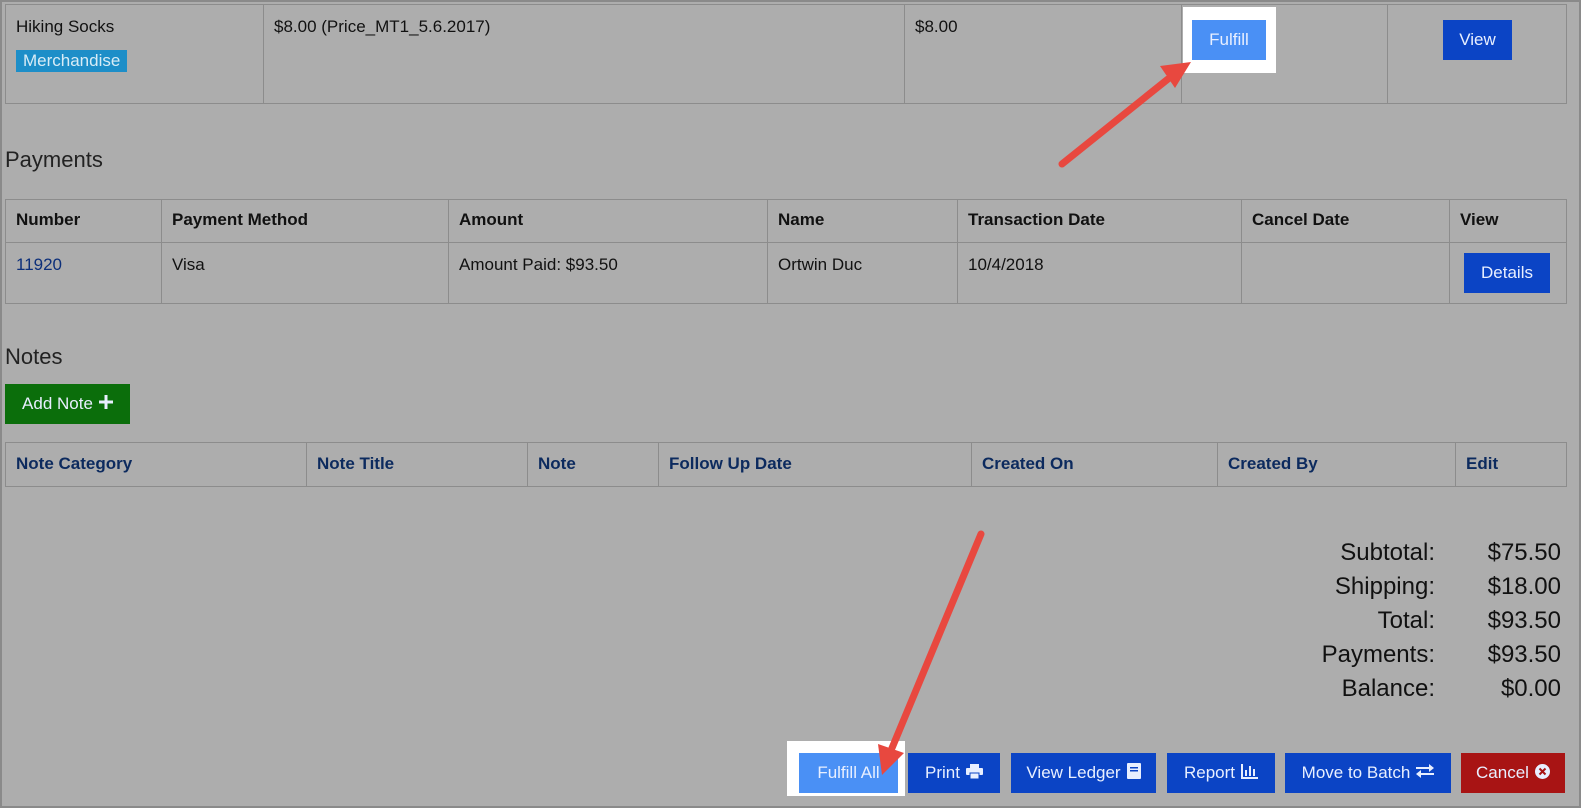 This screenshot has height=808, width=1581. Describe the element at coordinates (83, 273) in the screenshot. I see `payment-number: 11920` at that location.